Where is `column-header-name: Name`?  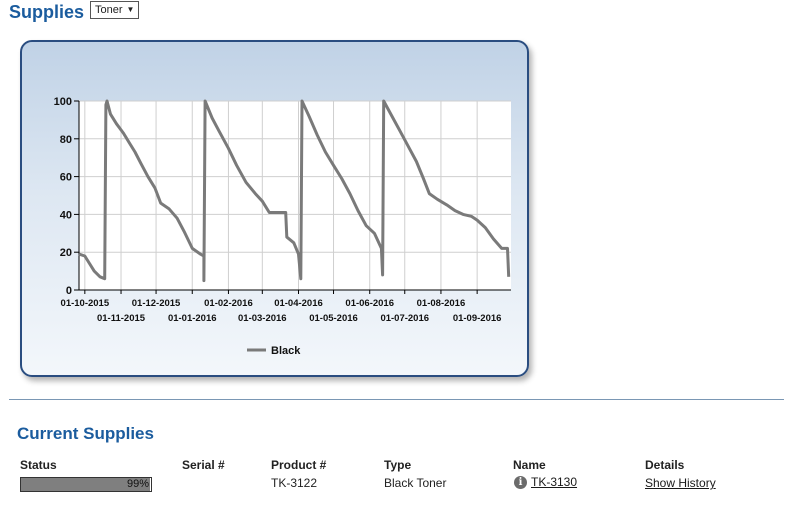
column-header-name: Name is located at coordinates (529, 465).